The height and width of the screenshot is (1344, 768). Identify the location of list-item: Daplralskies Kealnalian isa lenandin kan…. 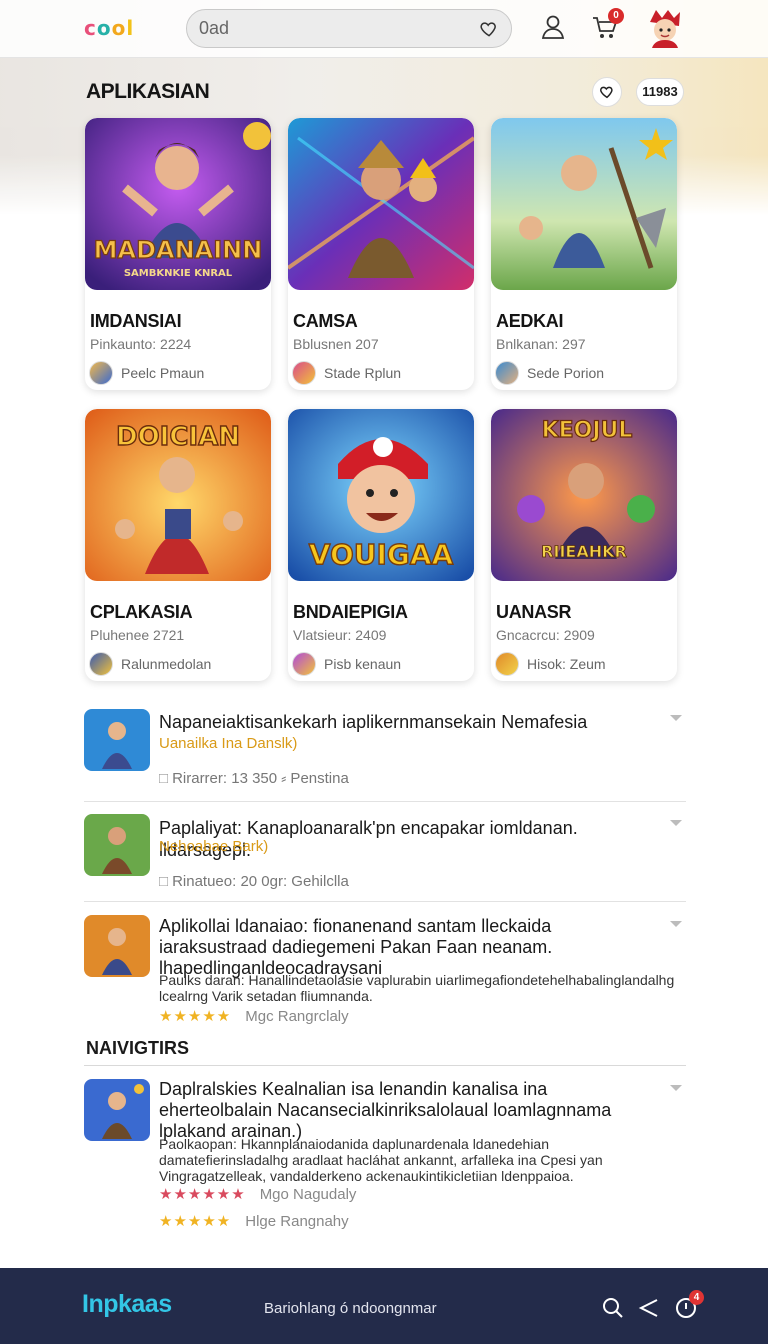
(385, 1155).